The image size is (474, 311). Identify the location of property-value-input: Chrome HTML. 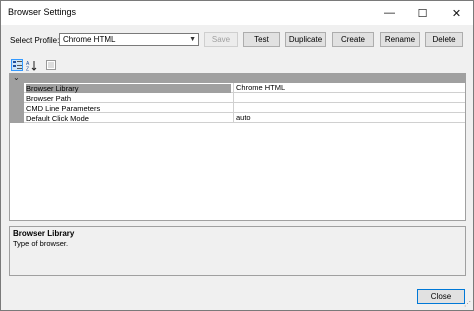
(349, 87).